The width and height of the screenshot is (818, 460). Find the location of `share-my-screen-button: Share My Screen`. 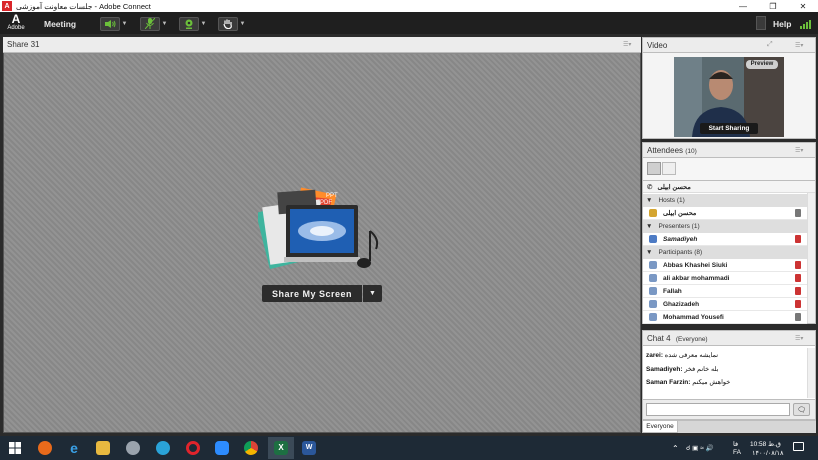

share-my-screen-button: Share My Screen is located at coordinates (312, 293).